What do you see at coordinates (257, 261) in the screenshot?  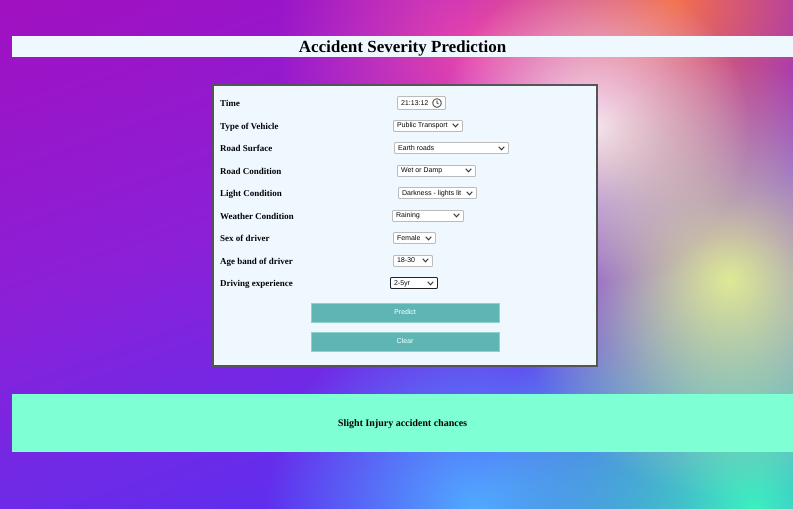 I see `field-label: Age band of driver` at bounding box center [257, 261].